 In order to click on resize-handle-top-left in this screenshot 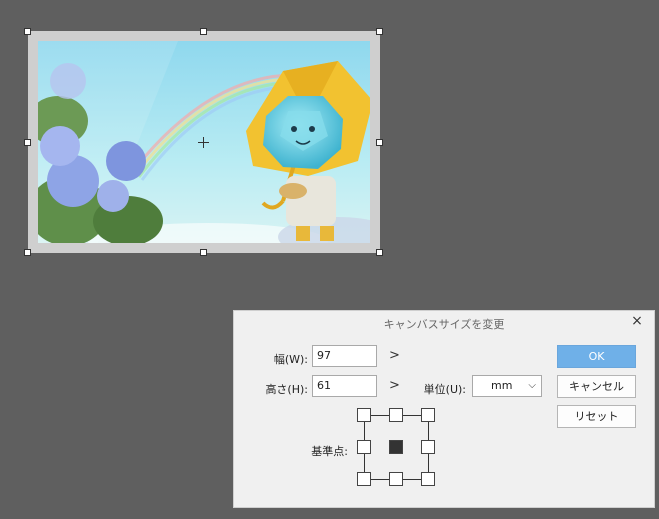, I will do `click(27, 31)`.